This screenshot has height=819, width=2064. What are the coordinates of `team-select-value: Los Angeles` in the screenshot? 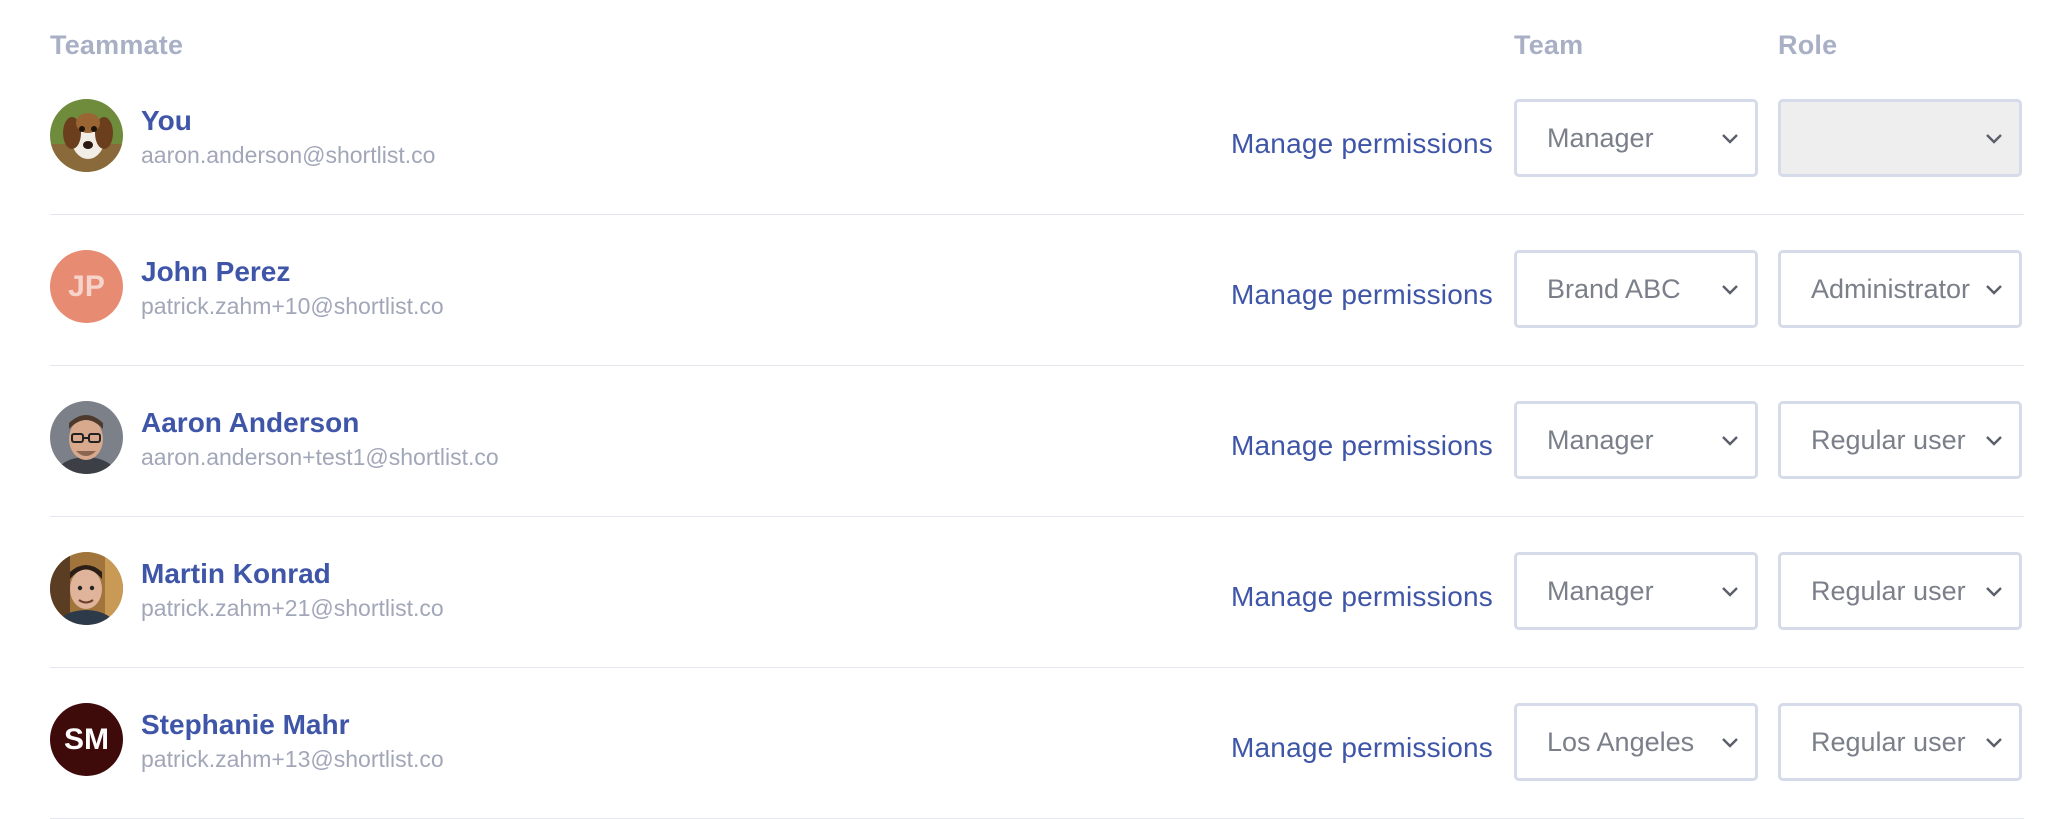 It's located at (1621, 741).